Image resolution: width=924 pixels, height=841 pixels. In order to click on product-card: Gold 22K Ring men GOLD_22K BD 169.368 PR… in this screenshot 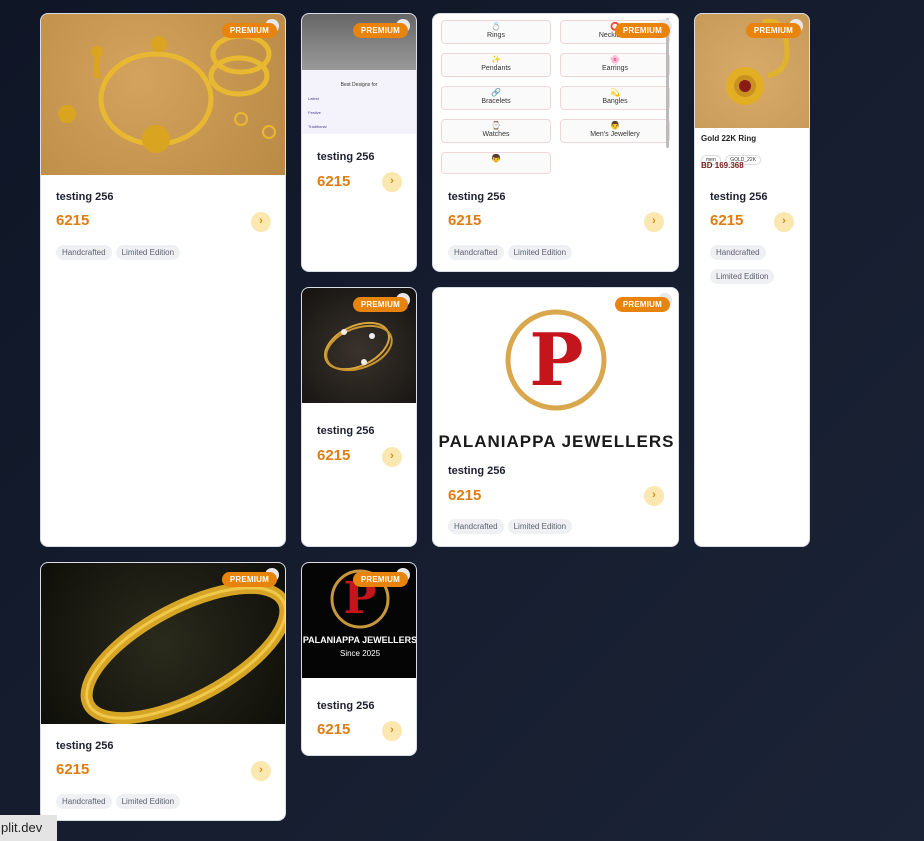, I will do `click(752, 280)`.